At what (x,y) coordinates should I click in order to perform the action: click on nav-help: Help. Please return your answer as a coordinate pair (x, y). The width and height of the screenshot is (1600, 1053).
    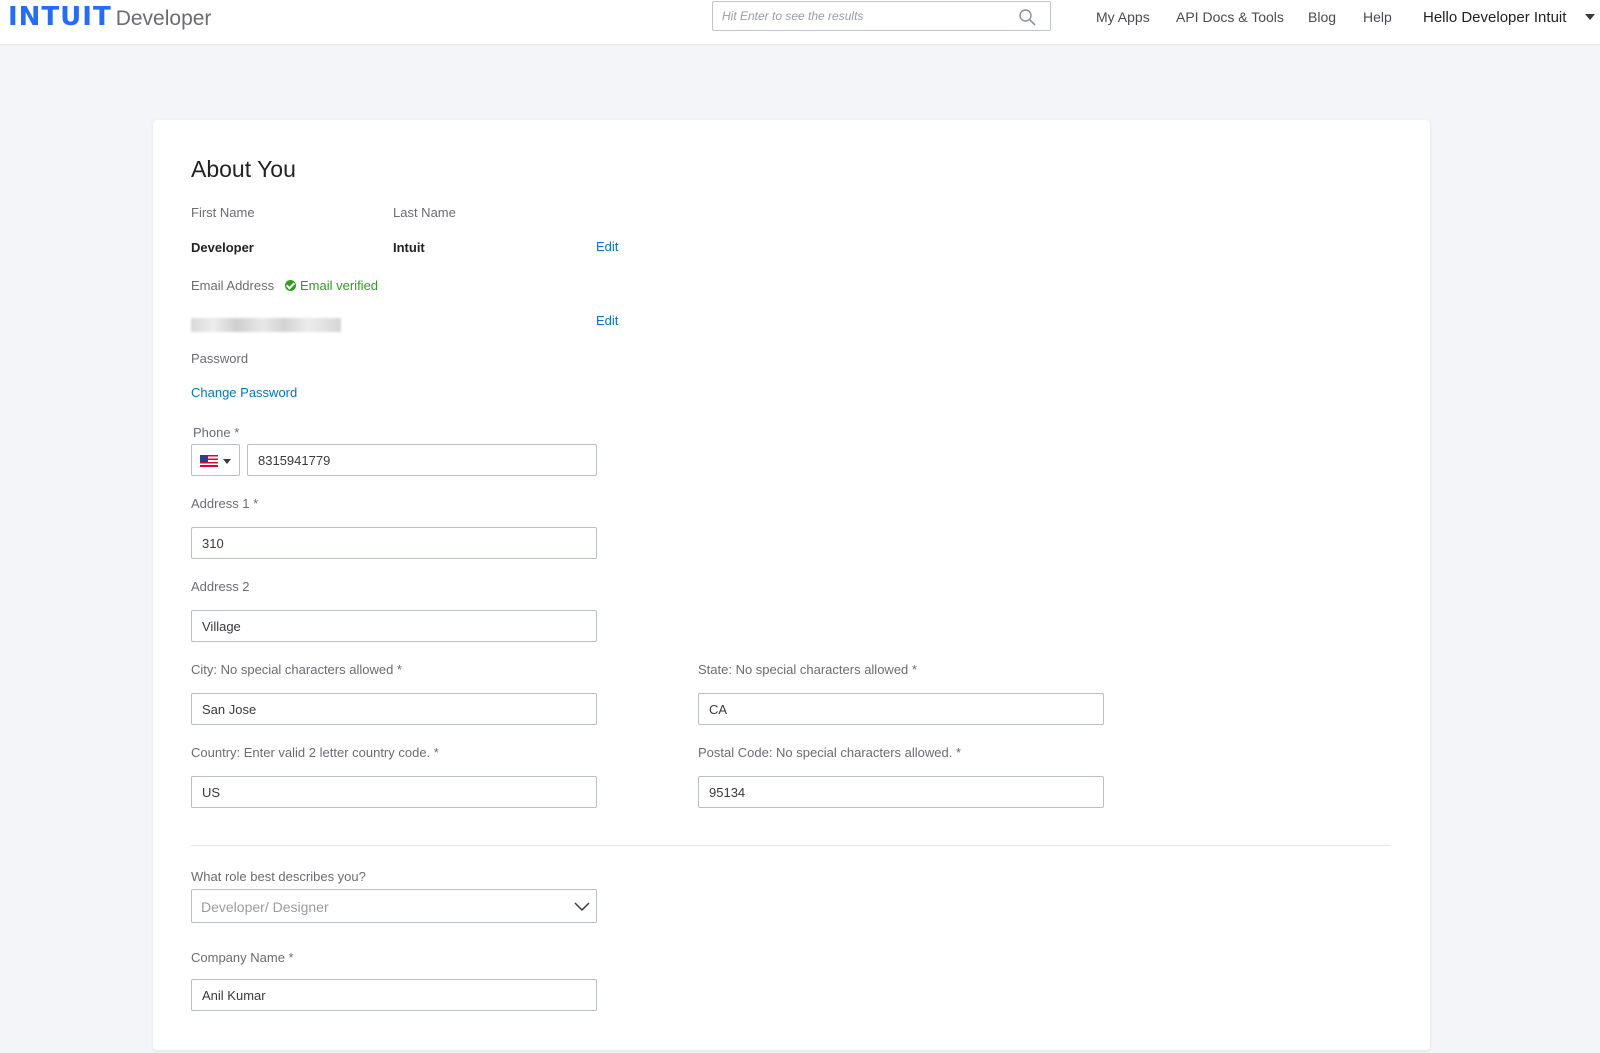
    Looking at the image, I should click on (1377, 17).